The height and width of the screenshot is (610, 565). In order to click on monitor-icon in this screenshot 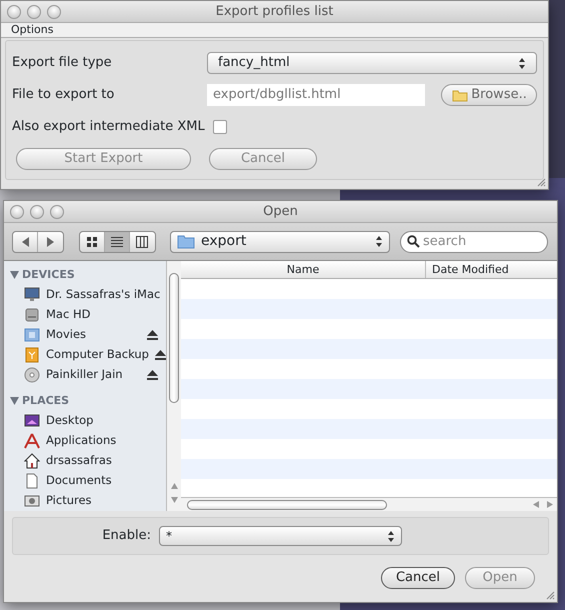, I will do `click(32, 295)`.